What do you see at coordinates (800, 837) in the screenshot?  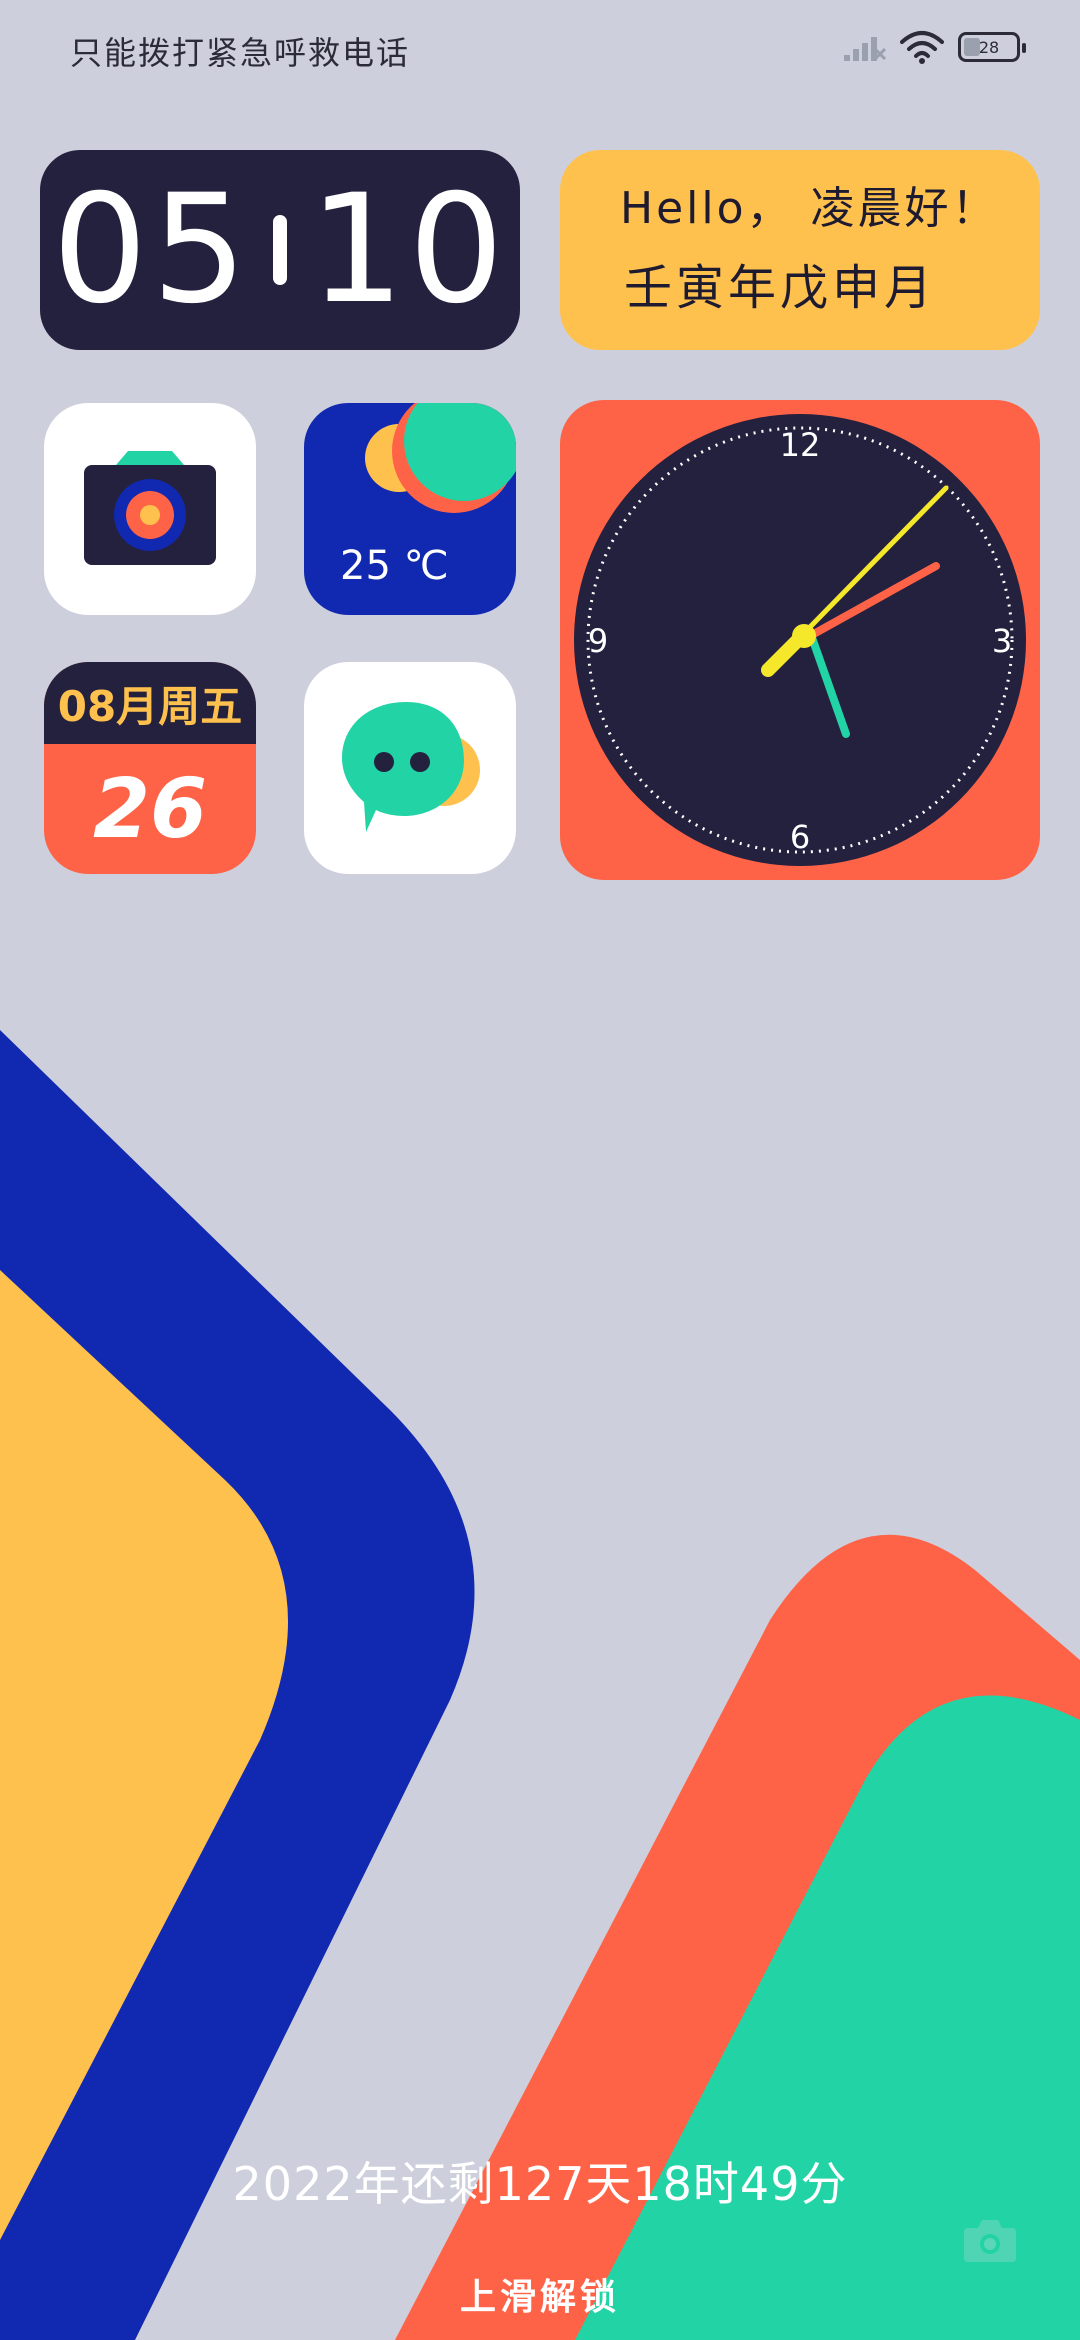 I see `clock-label-6: 6` at bounding box center [800, 837].